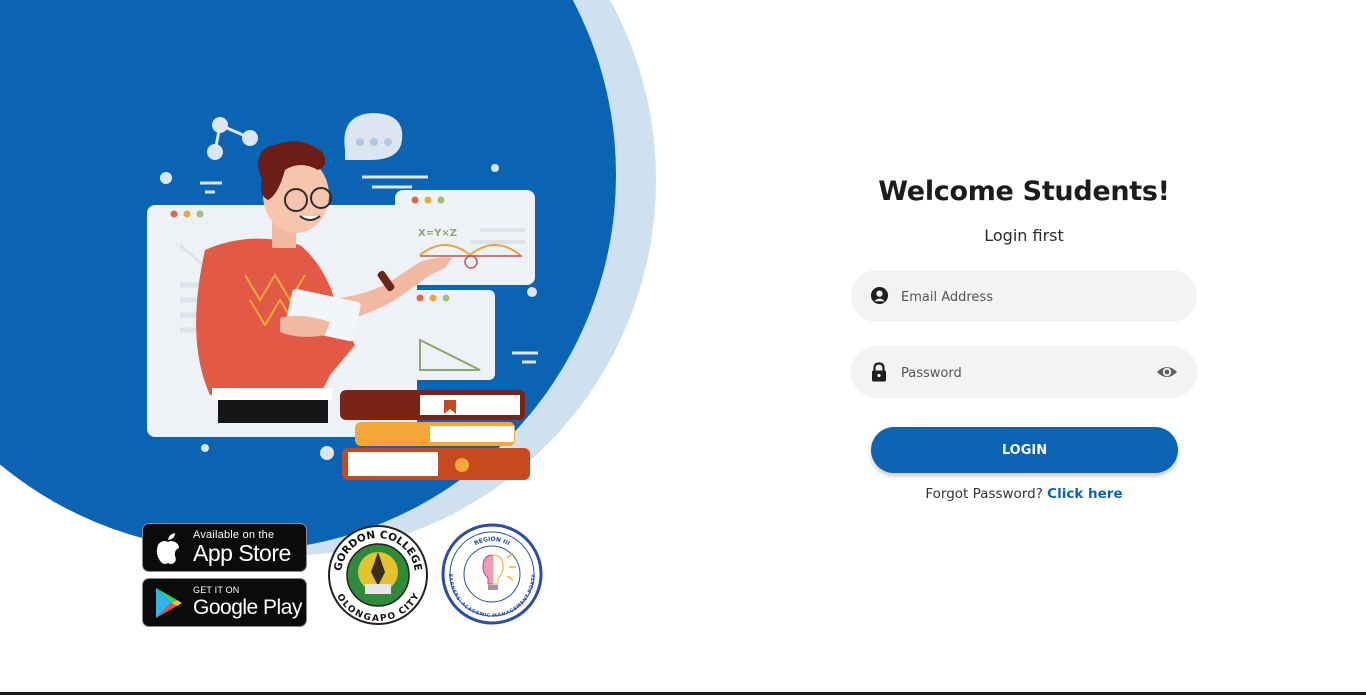  I want to click on password-field, so click(1024, 373).